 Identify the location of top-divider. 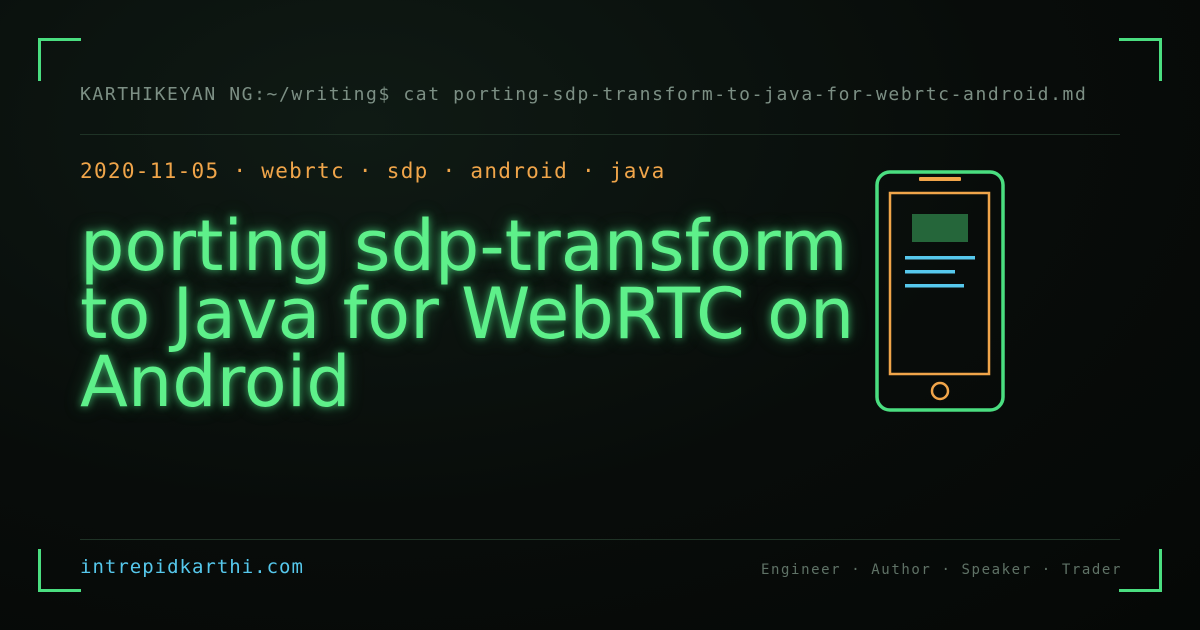
(600, 134).